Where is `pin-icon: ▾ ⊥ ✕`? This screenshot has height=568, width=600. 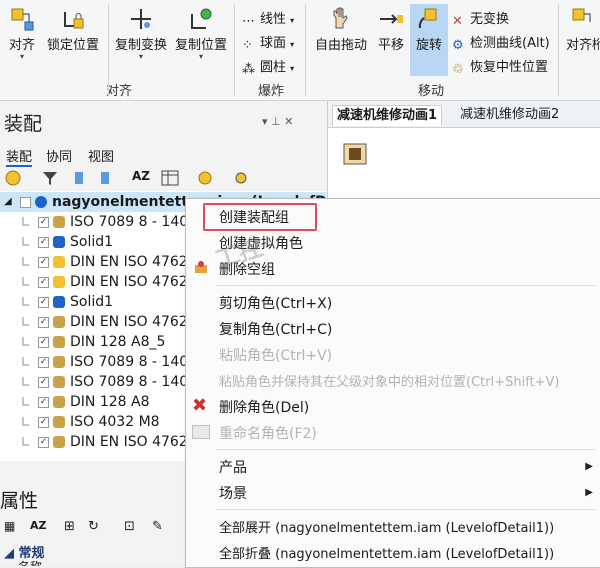 pin-icon: ▾ ⊥ ✕ is located at coordinates (277, 121).